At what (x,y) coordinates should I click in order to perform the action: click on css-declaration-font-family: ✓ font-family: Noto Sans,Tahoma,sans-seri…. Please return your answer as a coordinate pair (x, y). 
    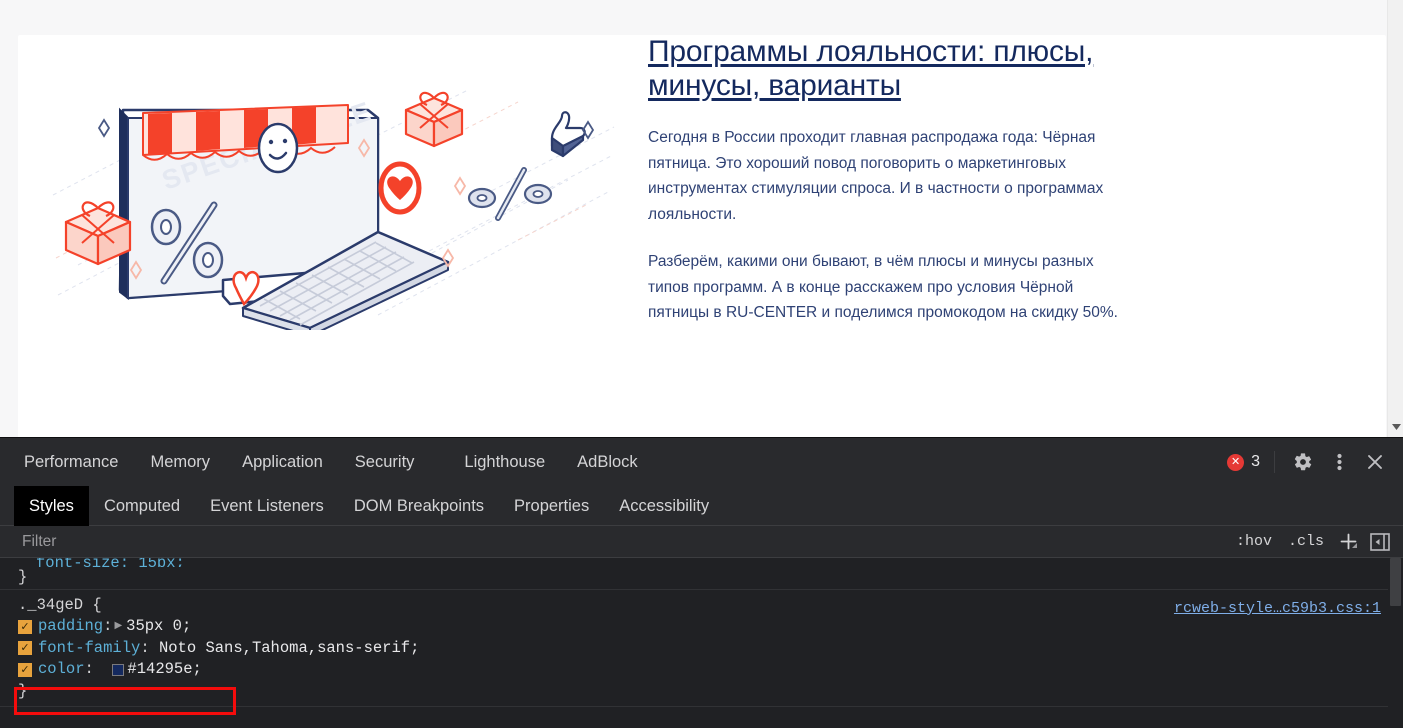
    Looking at the image, I should click on (710, 649).